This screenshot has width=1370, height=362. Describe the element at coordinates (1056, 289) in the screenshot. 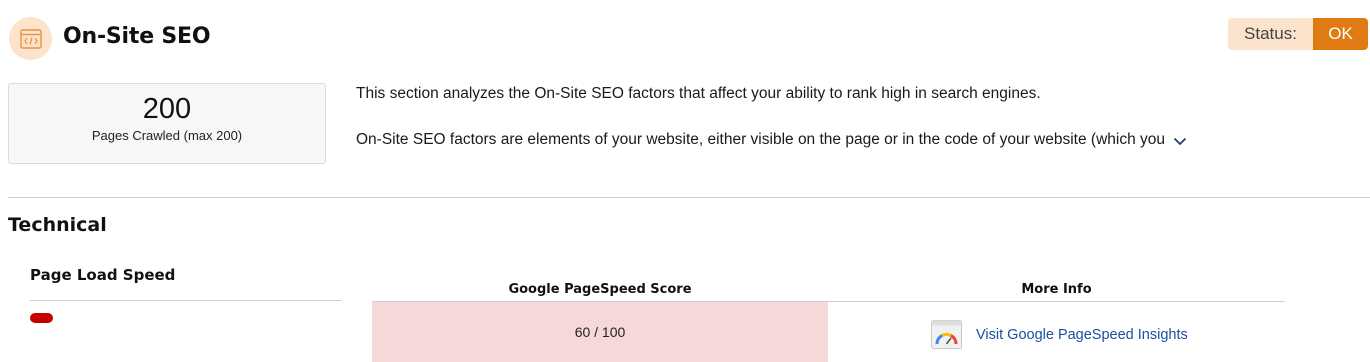

I see `column-header-more-info: More Info` at that location.